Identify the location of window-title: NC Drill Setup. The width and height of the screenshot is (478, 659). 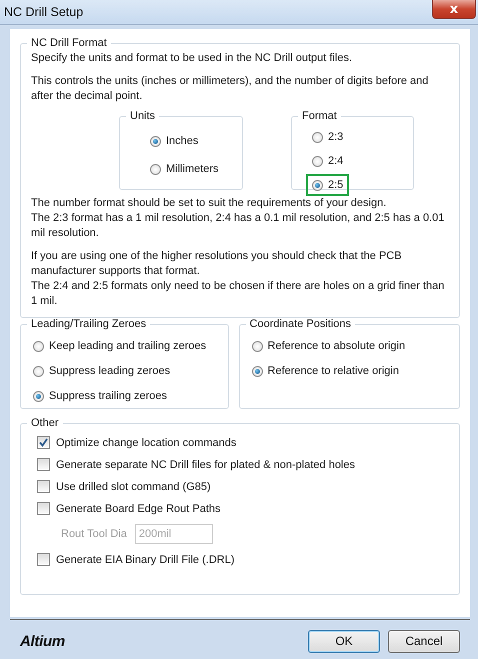
(43, 12).